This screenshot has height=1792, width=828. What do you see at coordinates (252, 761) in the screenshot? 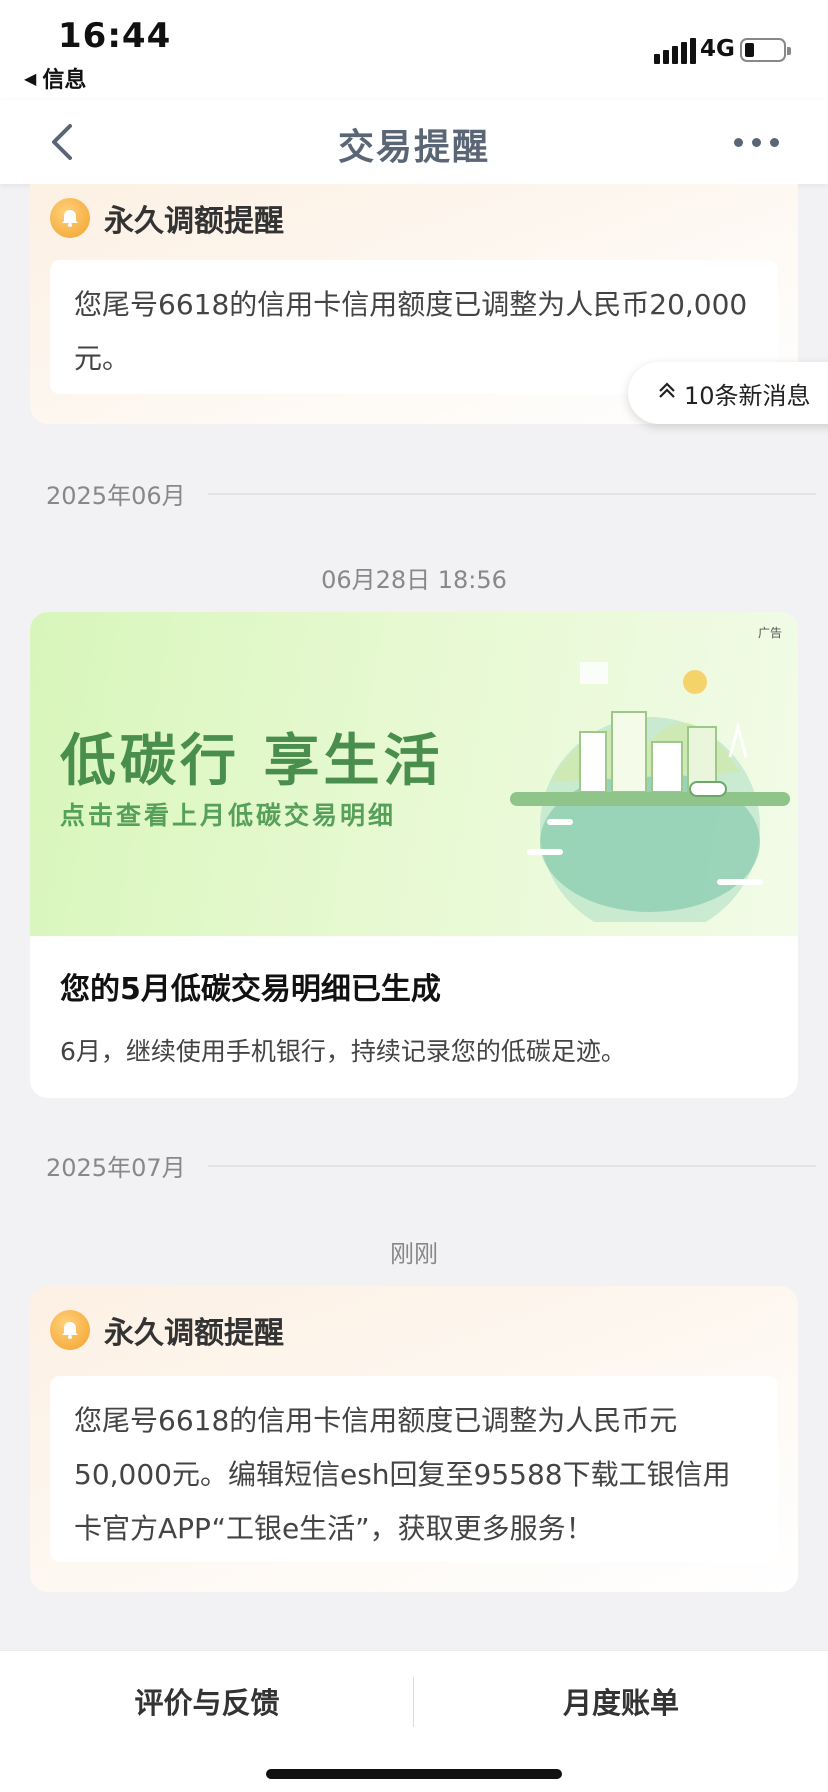
I see `ad-headline: 低碳行 享生活` at bounding box center [252, 761].